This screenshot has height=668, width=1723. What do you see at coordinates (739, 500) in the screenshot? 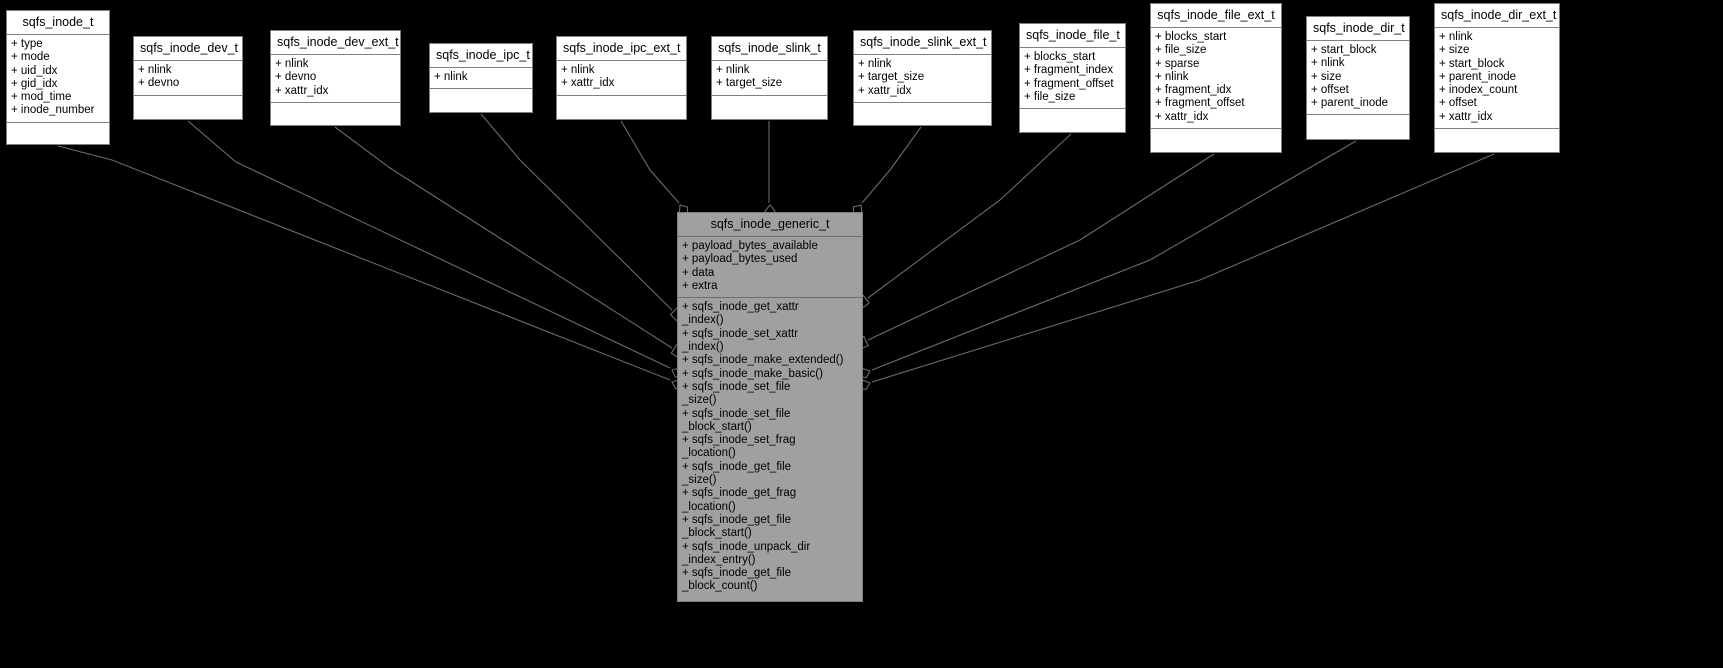
I see `uml-operation: + sqfs_inode_get_frag _location()` at bounding box center [739, 500].